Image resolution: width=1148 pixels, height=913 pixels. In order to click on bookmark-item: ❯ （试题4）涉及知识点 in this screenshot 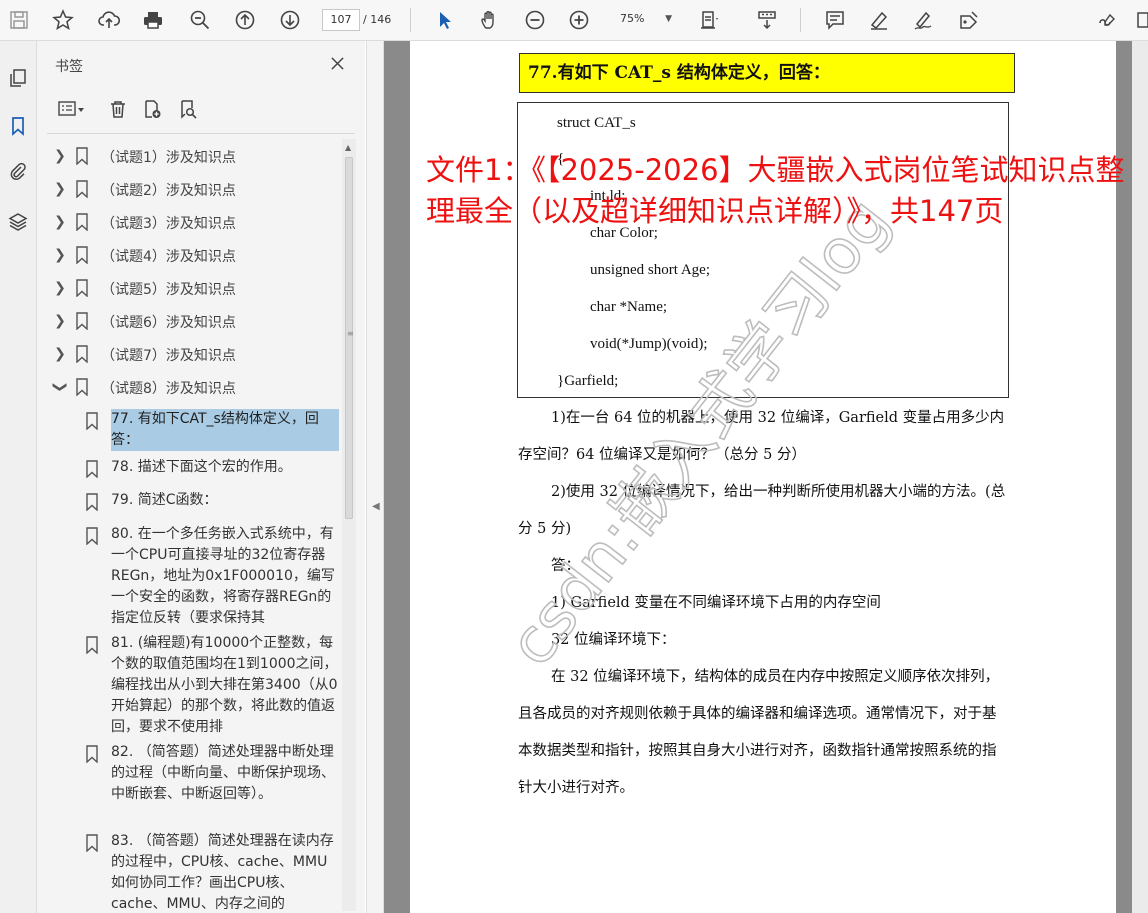, I will do `click(192, 255)`.